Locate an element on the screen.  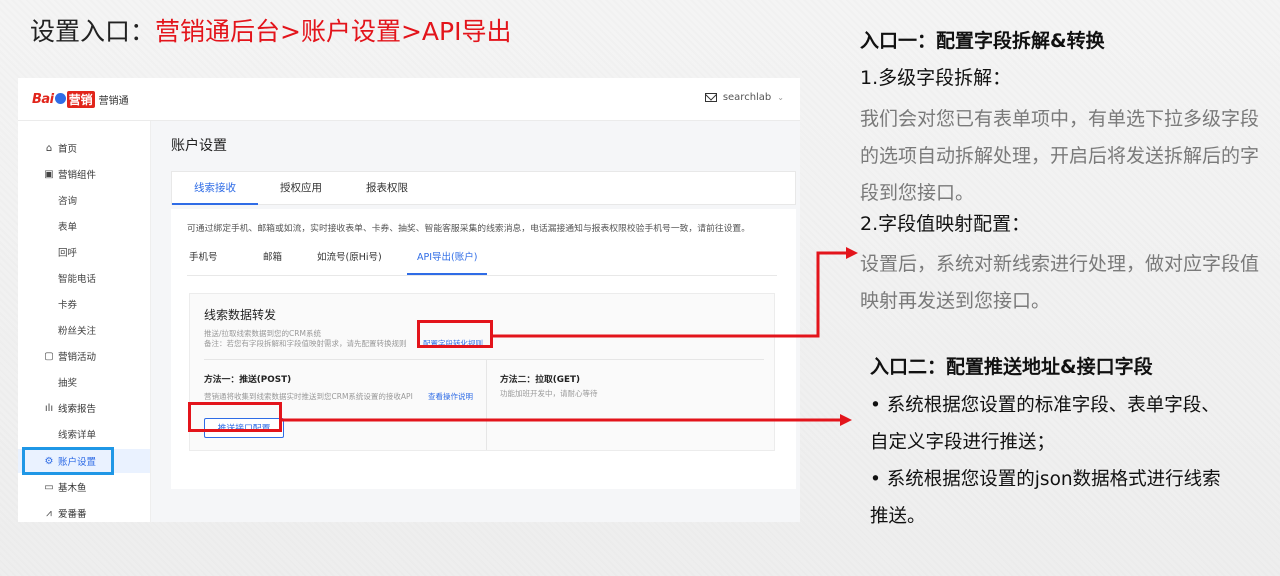
arrow-entry2-head is located at coordinates (846, 420).